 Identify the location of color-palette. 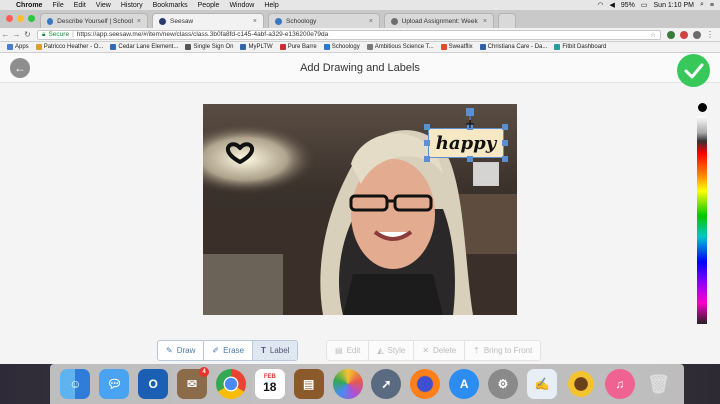
(702, 213).